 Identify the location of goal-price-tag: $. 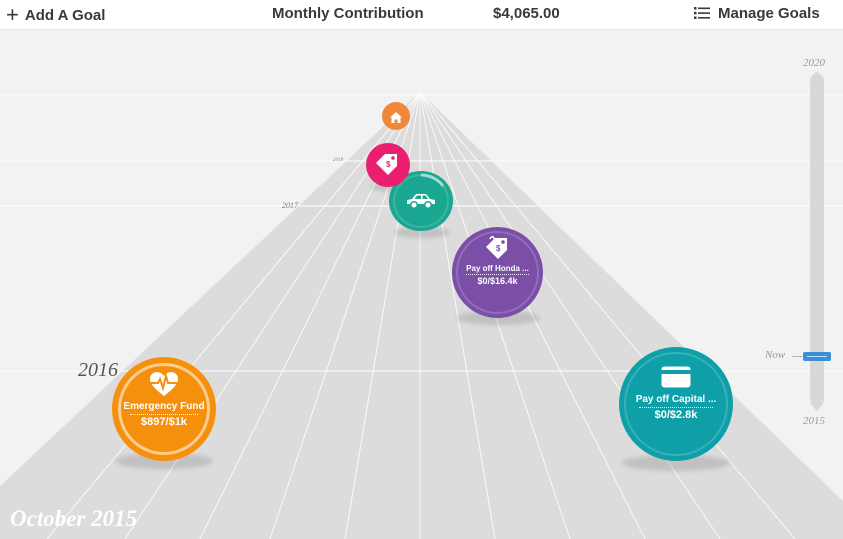
(388, 165).